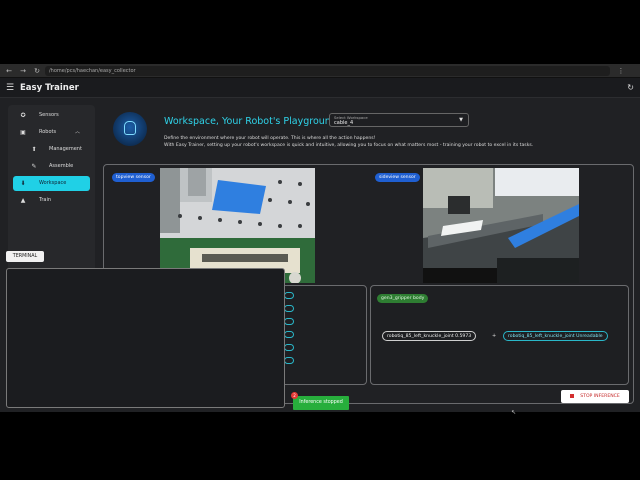 The height and width of the screenshot is (480, 640). I want to click on back-arrow-icon: ←, so click(9, 71).